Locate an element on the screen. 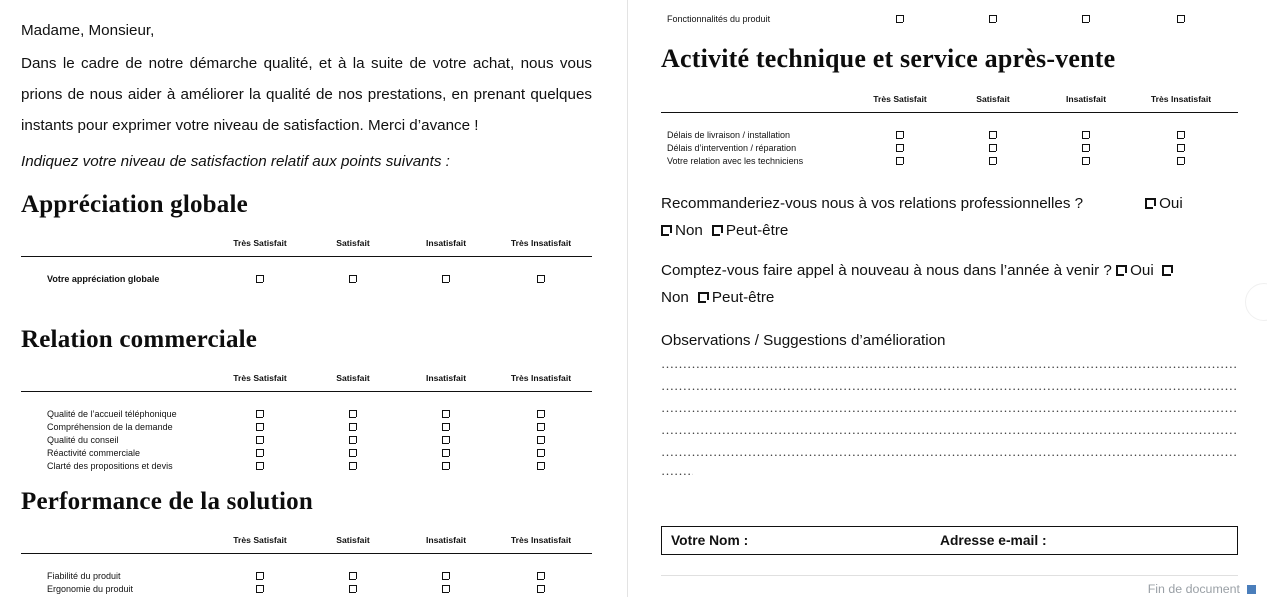 The height and width of the screenshot is (597, 1267). row-label: Délais d’intervention / réparation is located at coordinates (732, 148).